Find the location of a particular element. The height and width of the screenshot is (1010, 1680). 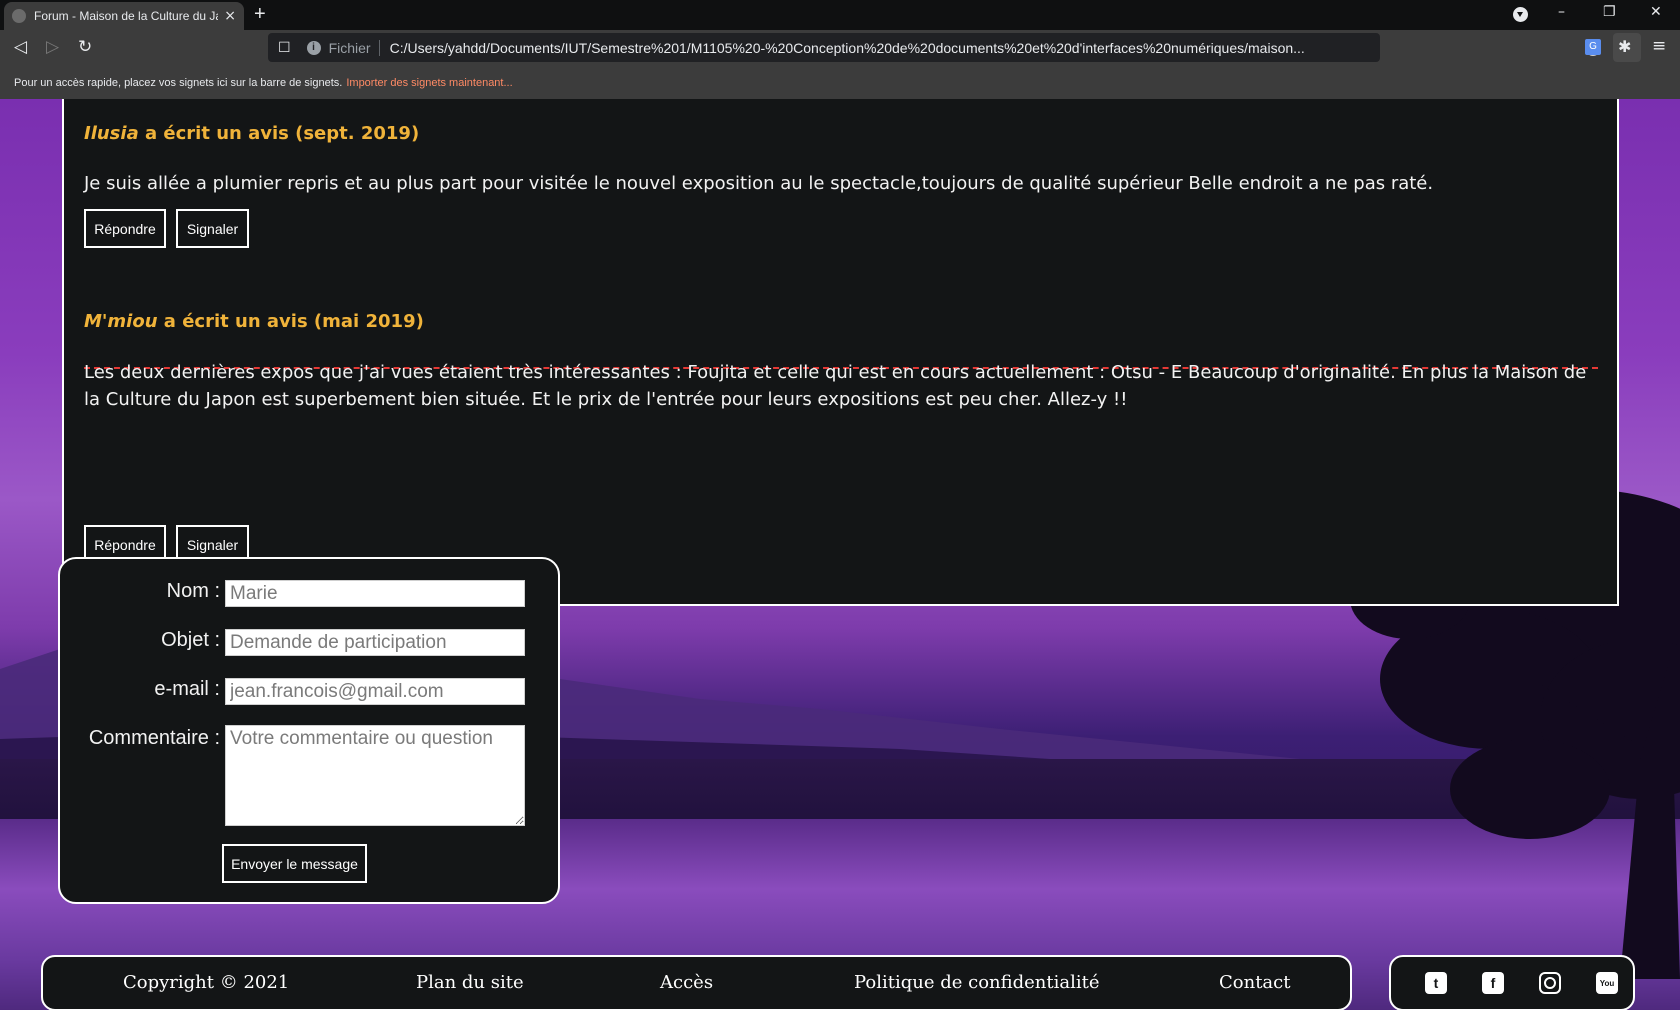

email-label: e-mail : is located at coordinates (187, 689).